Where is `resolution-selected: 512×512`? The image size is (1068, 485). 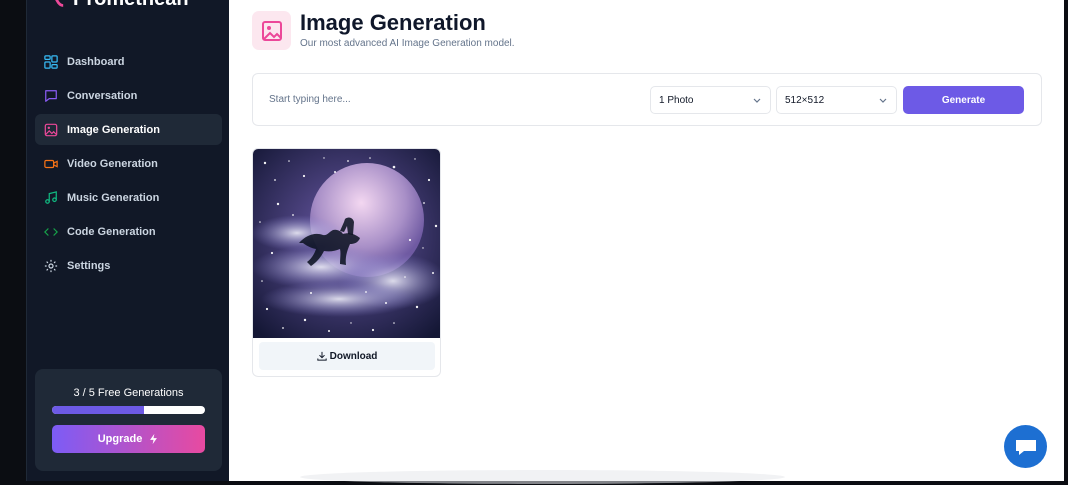
resolution-selected: 512×512 is located at coordinates (805, 100).